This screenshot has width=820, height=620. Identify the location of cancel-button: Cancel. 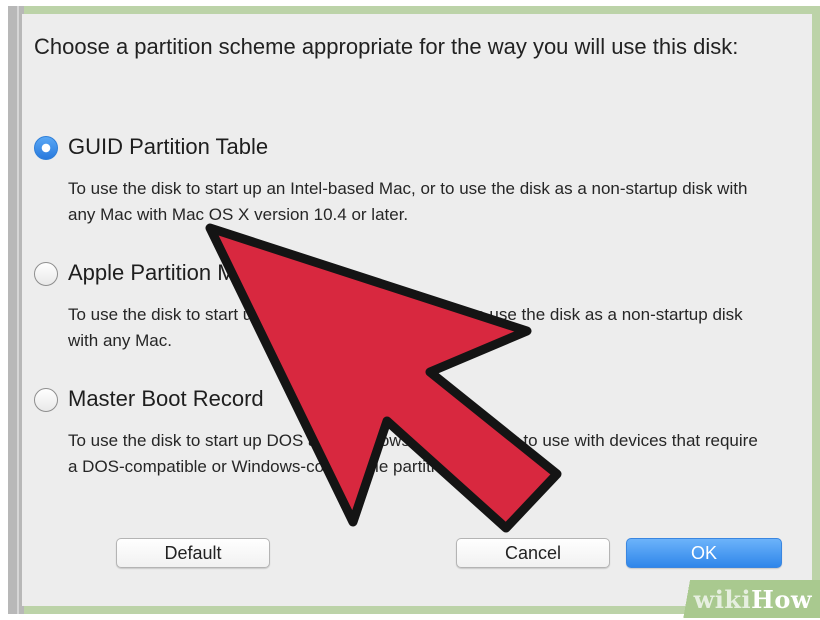
(533, 553).